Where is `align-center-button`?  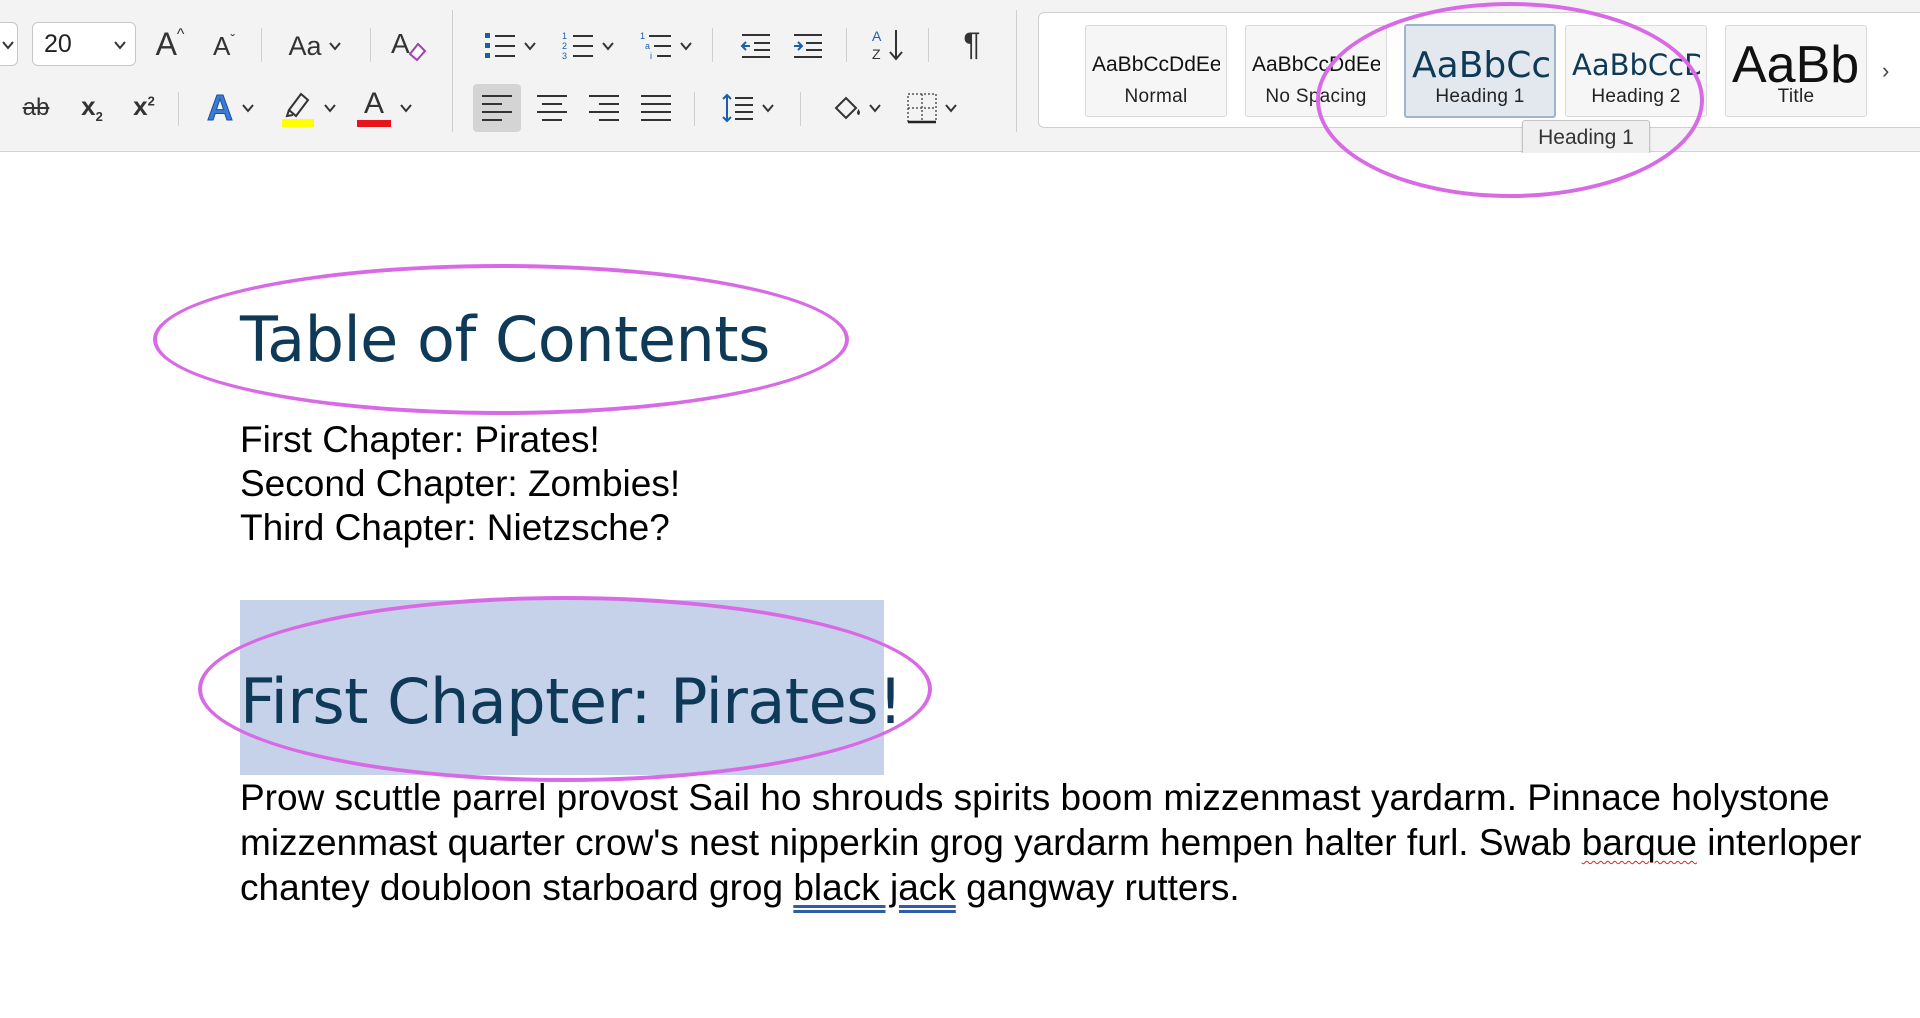
align-center-button is located at coordinates (552, 108).